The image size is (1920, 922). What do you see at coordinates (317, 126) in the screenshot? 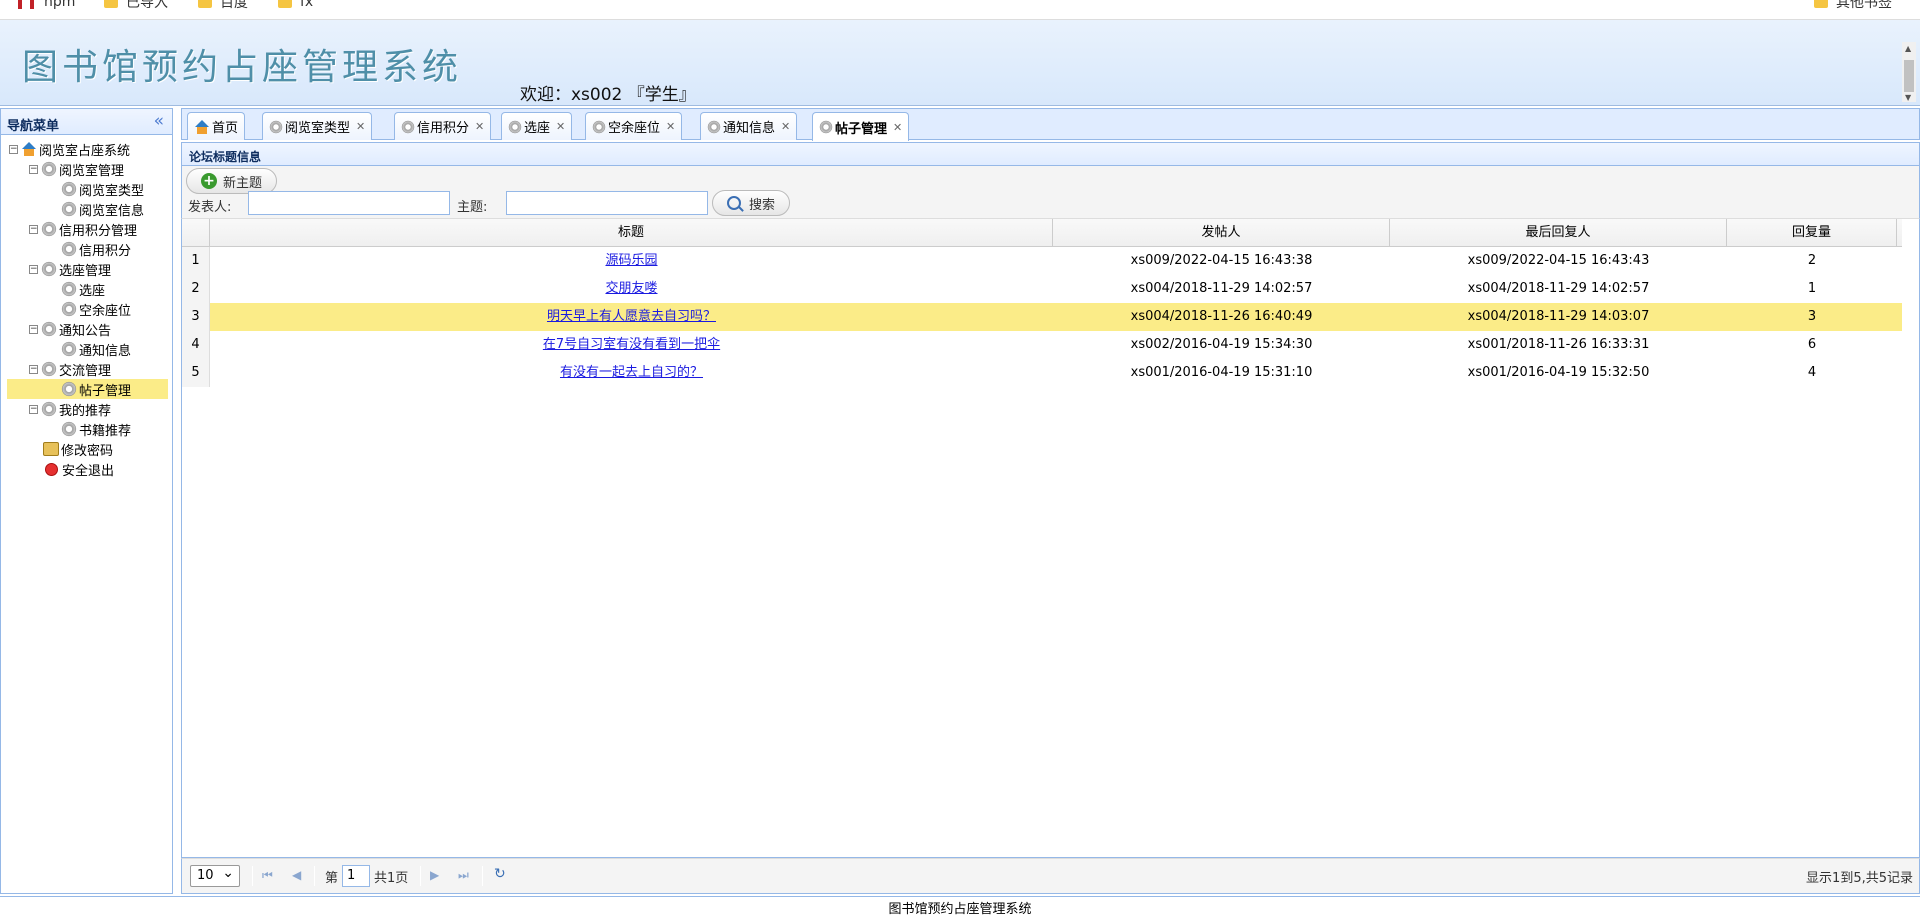
I see `tab-reading-room-type: 阅览室类型 ✕` at bounding box center [317, 126].